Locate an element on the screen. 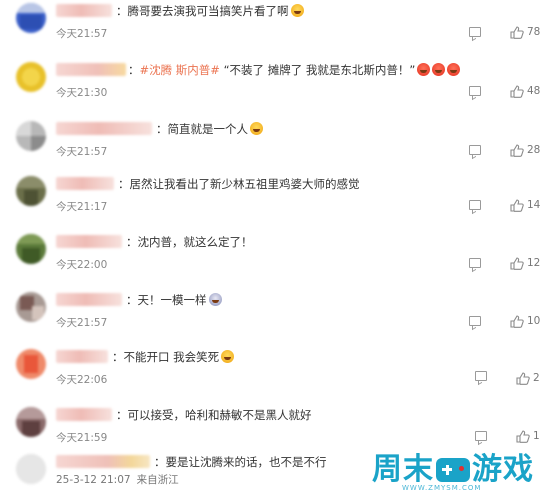  gamepad-icon is located at coordinates (453, 470).